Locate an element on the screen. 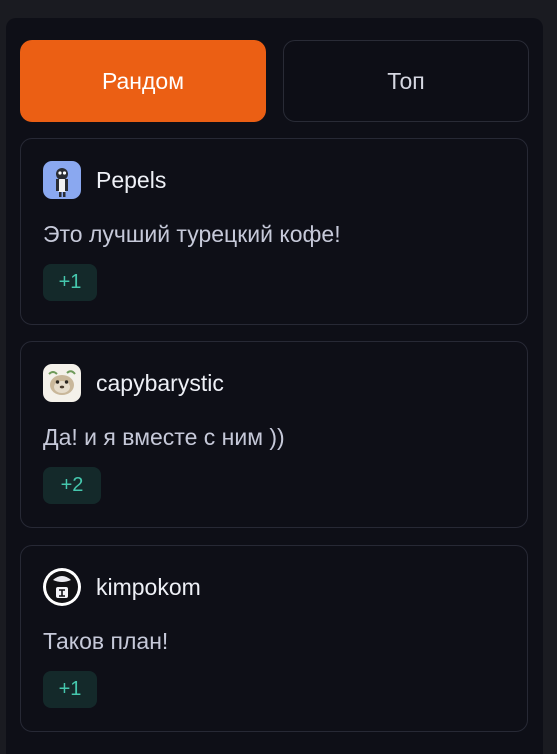  tab-random: Рандом is located at coordinates (143, 81).